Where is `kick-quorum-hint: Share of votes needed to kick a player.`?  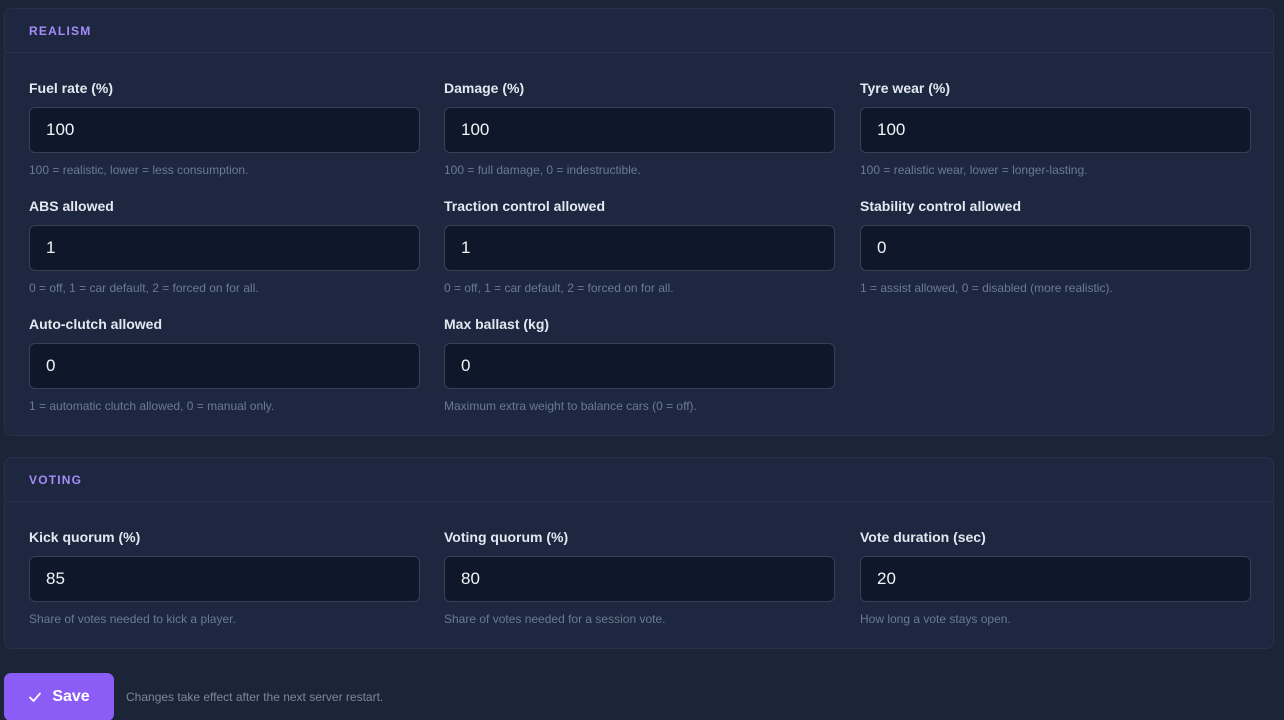 kick-quorum-hint: Share of votes needed to kick a player. is located at coordinates (132, 619).